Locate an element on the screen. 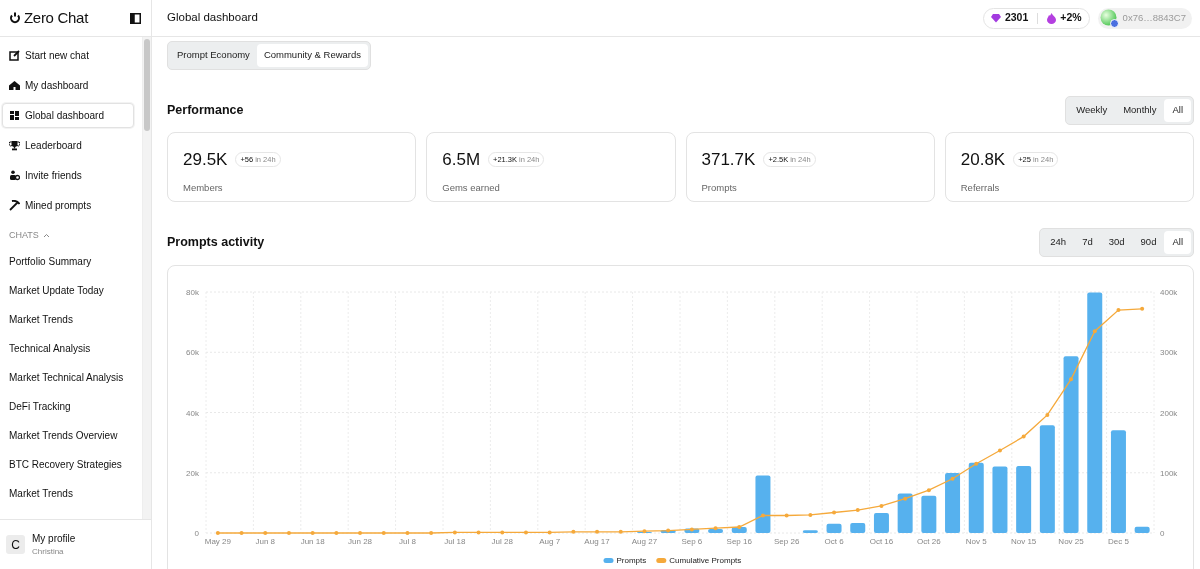  nav-item: Global dashboard is located at coordinates (68, 115).